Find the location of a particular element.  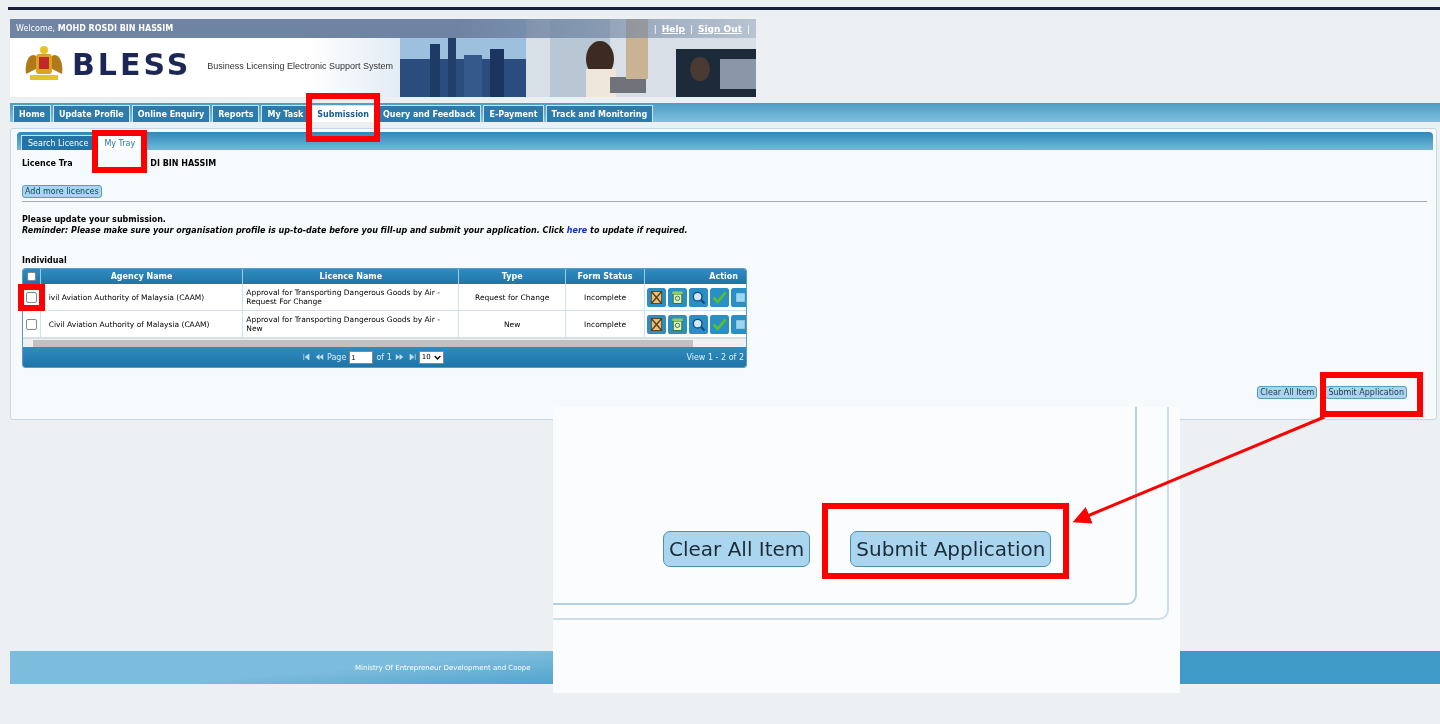

page-label: Page is located at coordinates (337, 357).